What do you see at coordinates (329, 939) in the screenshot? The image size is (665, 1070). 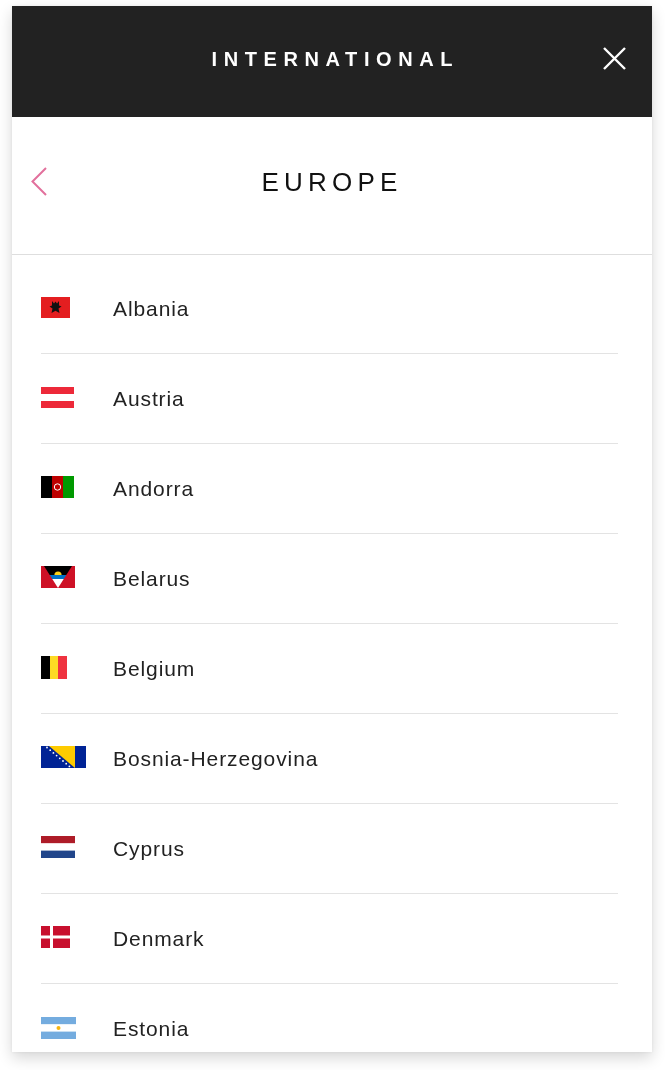 I see `country-item: Denmark` at bounding box center [329, 939].